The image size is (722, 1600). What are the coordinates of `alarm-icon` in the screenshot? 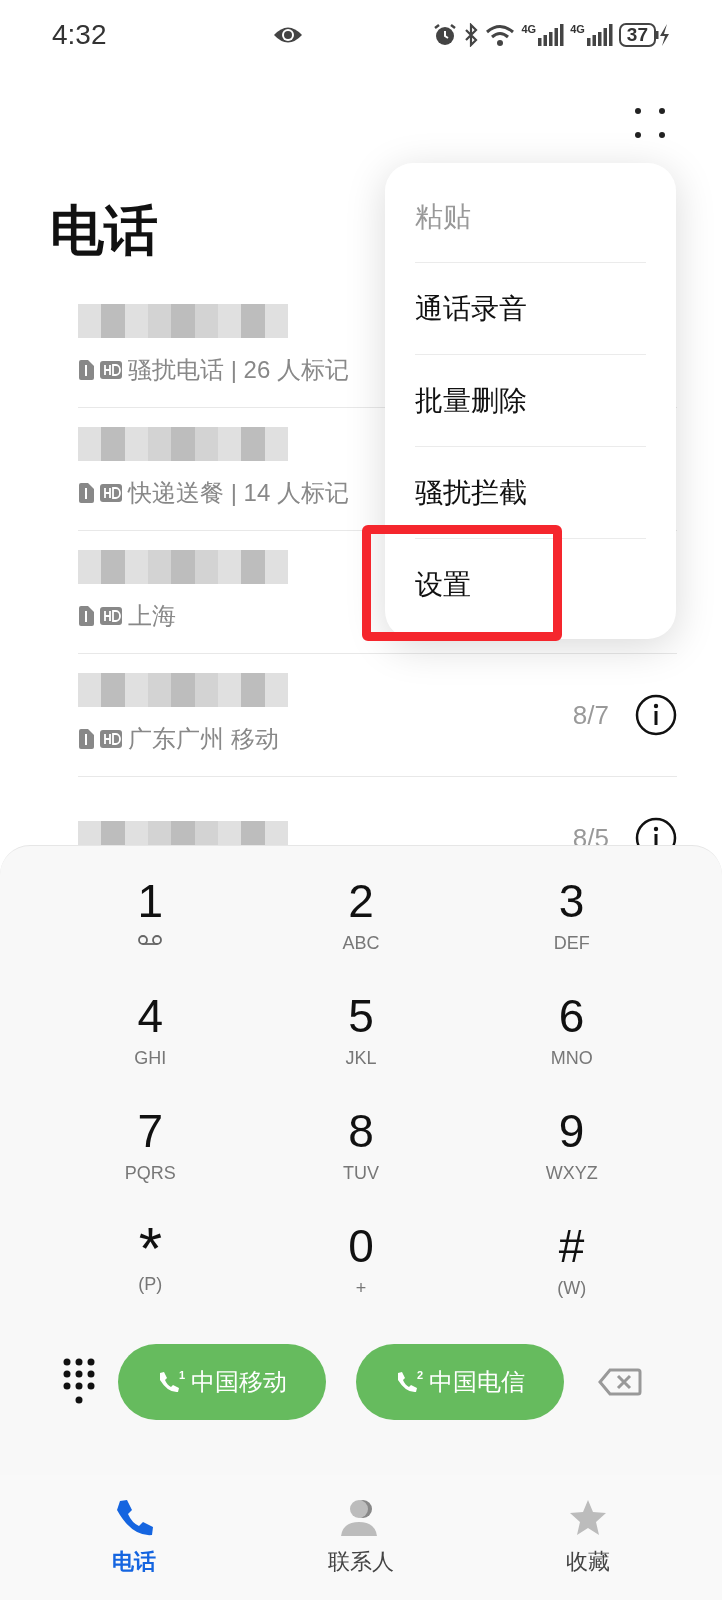 It's located at (445, 35).